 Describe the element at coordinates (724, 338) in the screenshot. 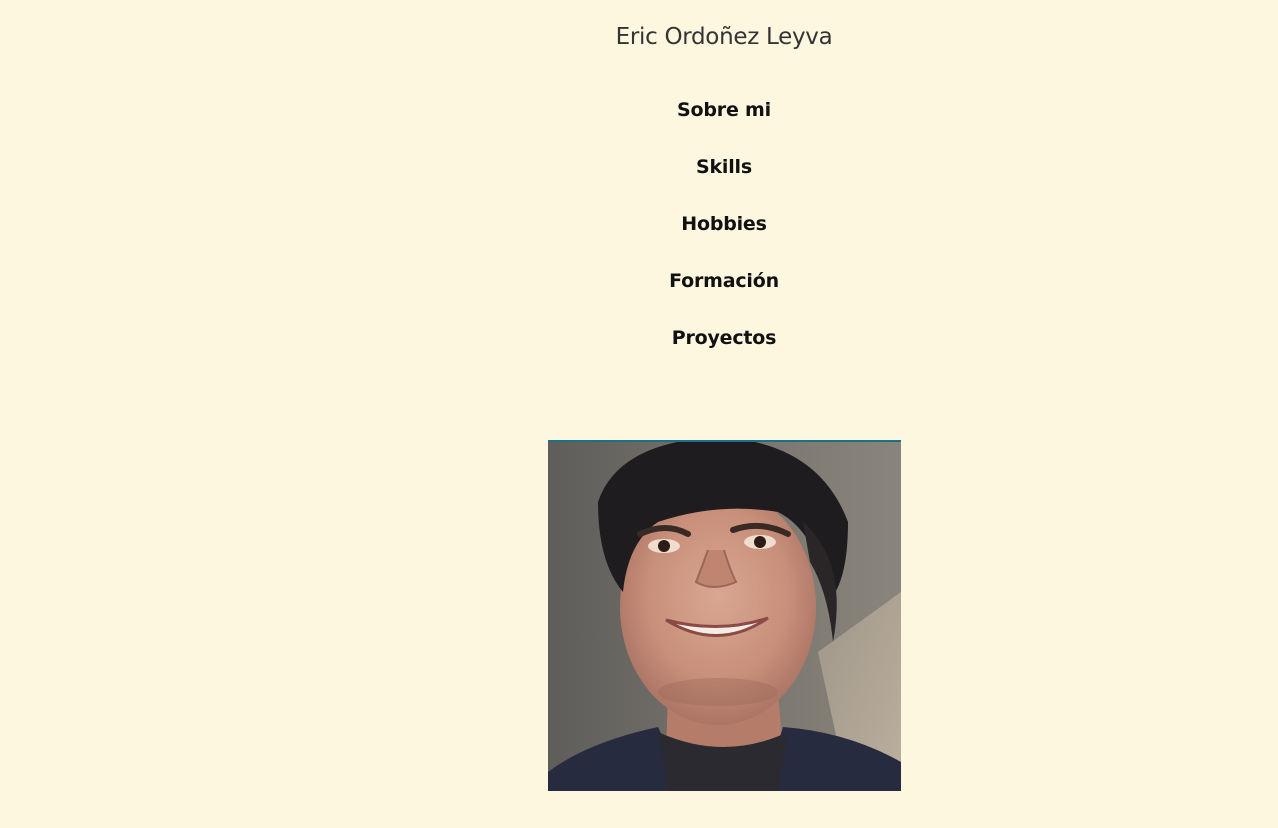

I see `nav-link-proyectos: Proyectos` at that location.